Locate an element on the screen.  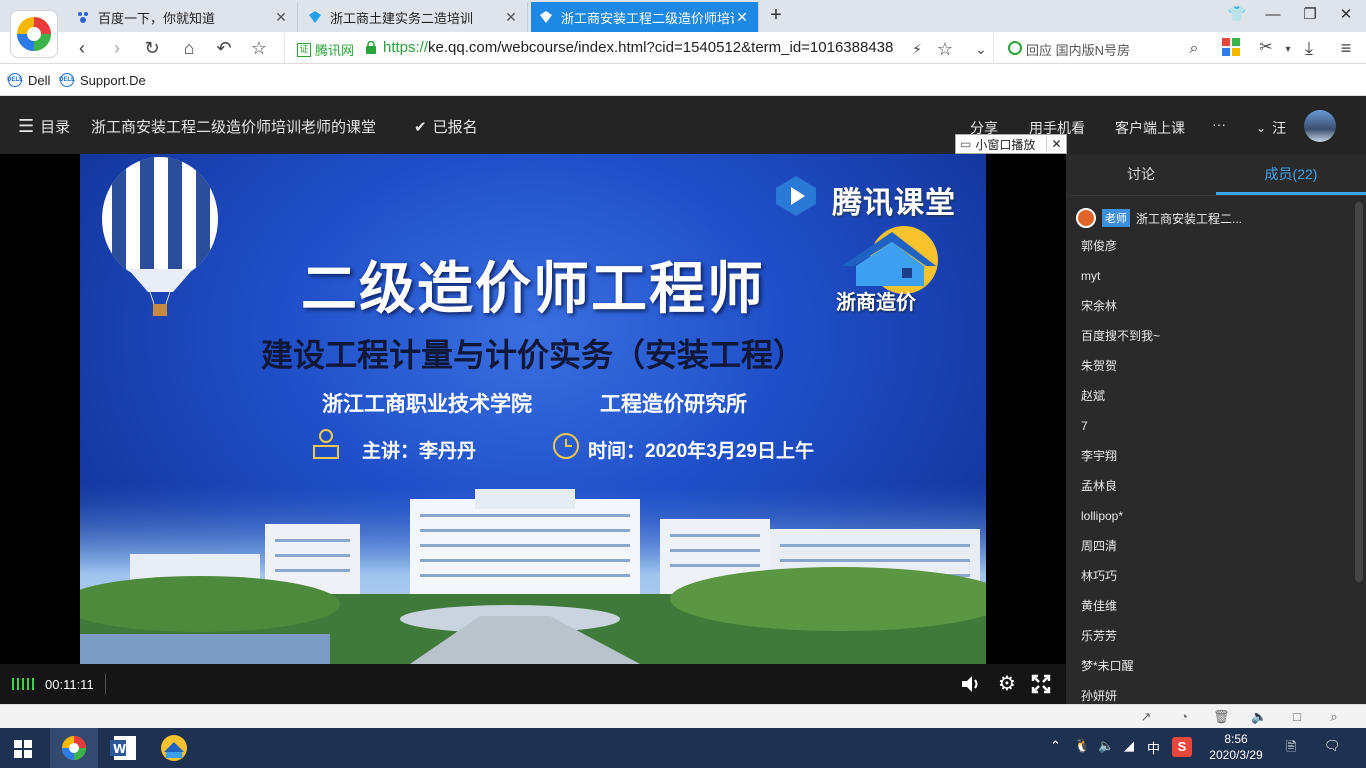
sogou-ime-icon: S is located at coordinates (1182, 747).